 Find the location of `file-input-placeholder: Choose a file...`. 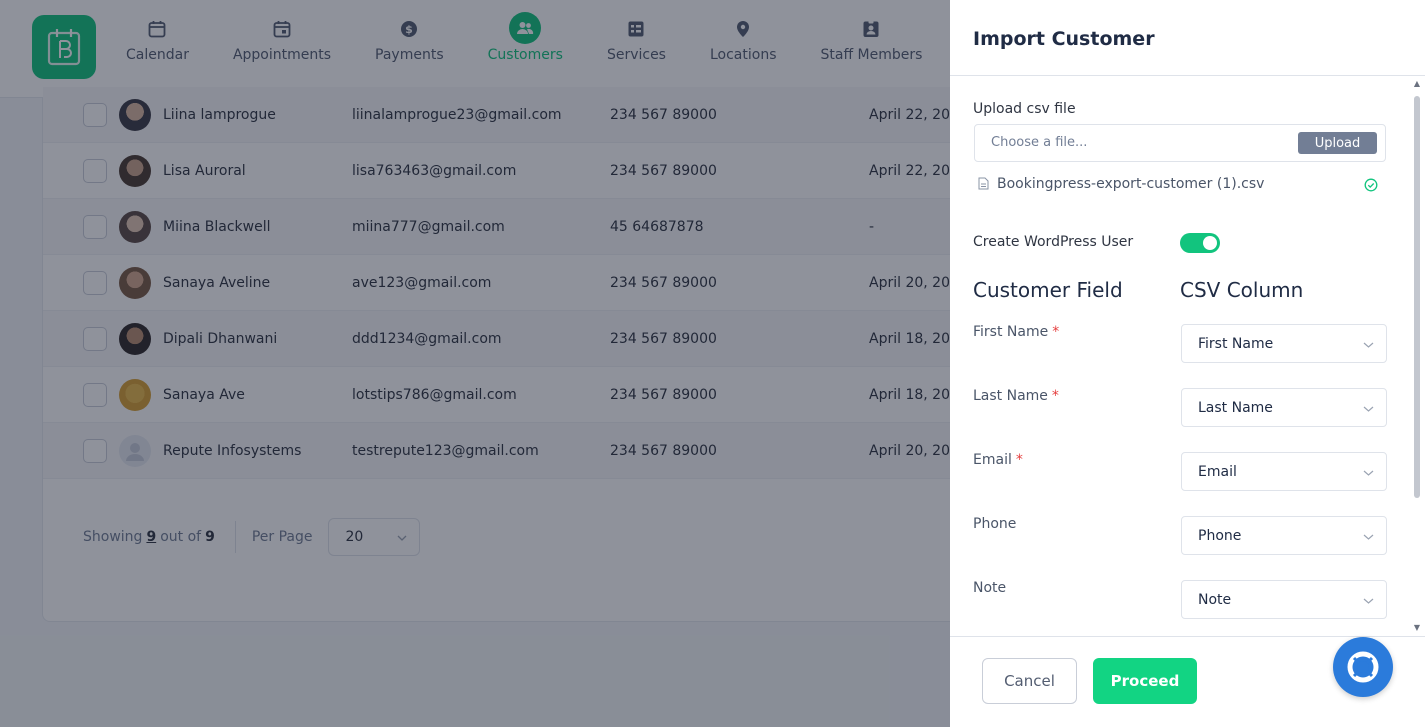

file-input-placeholder: Choose a file... is located at coordinates (1039, 142).